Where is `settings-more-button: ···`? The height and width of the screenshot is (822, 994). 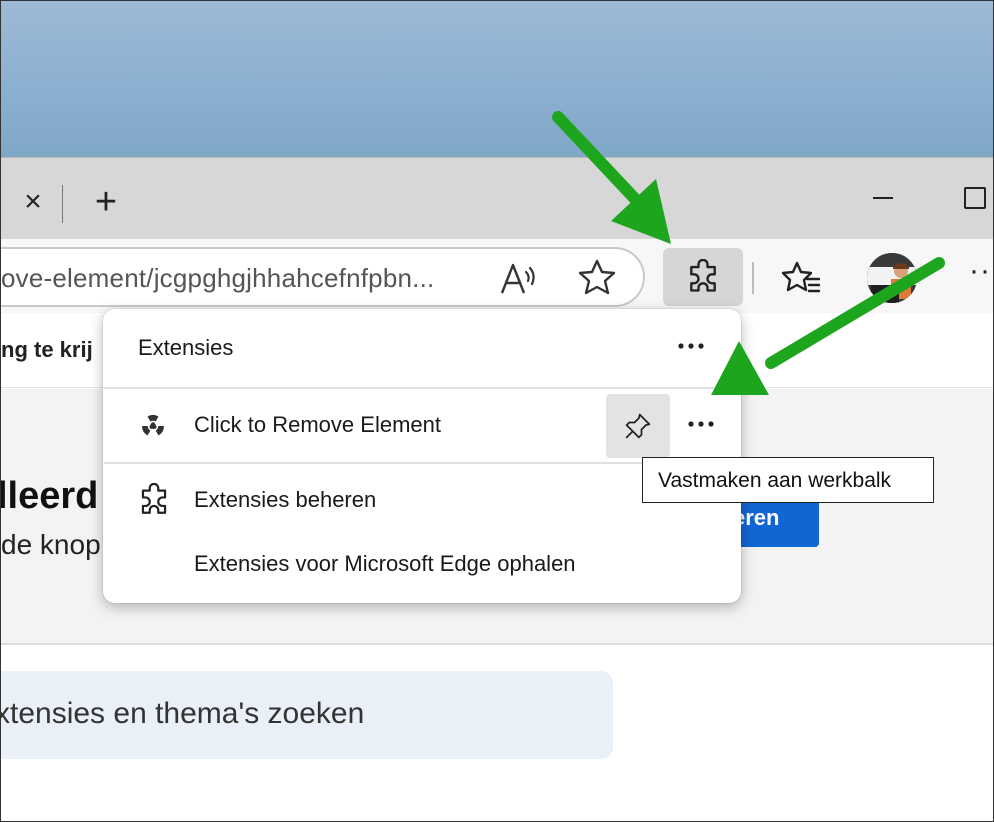 settings-more-button: ··· is located at coordinates (981, 274).